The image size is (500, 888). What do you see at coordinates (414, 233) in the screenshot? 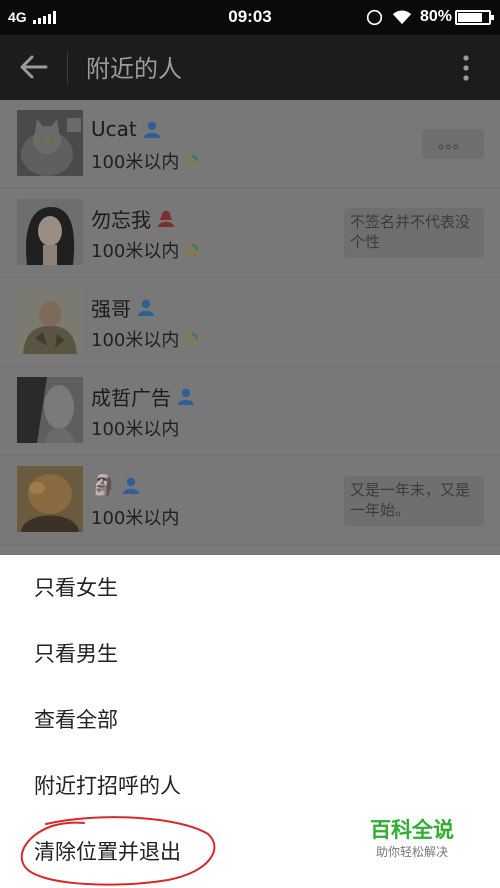
I see `signature-bubble: 不签名并不代表没个性` at bounding box center [414, 233].